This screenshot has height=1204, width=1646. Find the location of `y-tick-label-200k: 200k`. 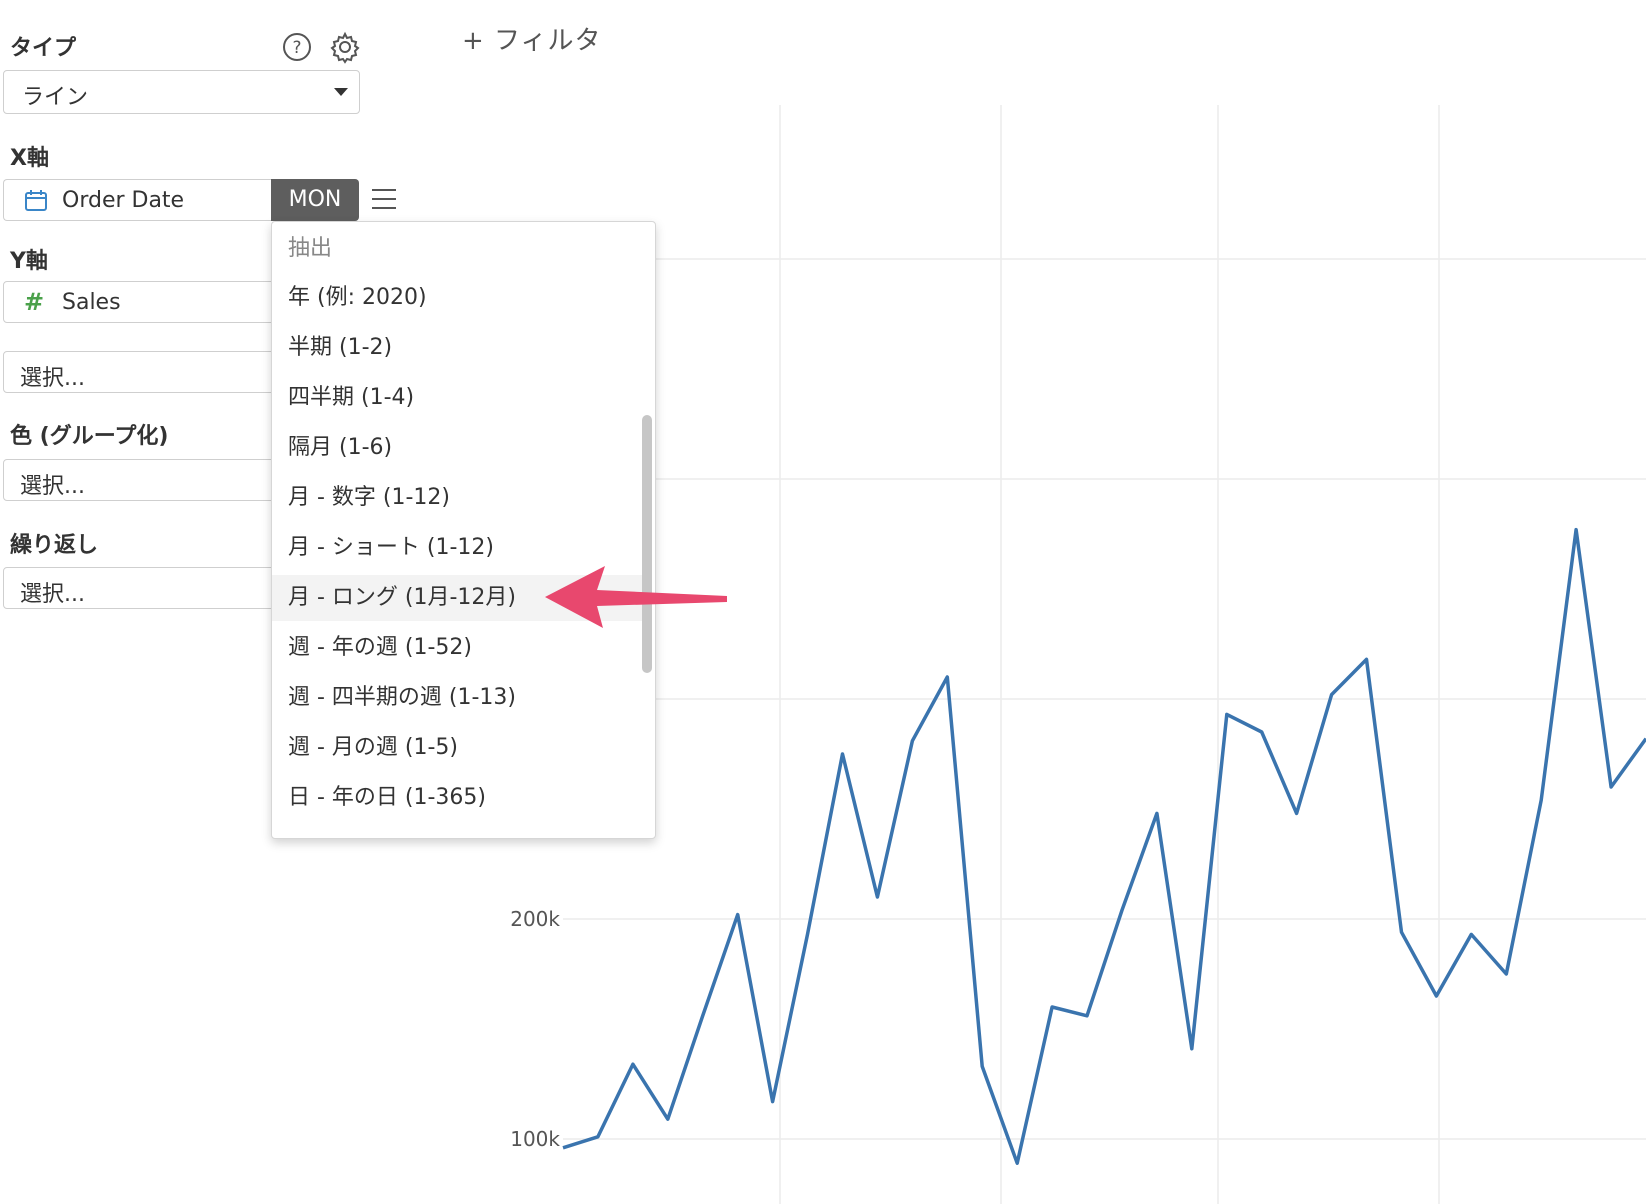

y-tick-label-200k: 200k is located at coordinates (535, 919).